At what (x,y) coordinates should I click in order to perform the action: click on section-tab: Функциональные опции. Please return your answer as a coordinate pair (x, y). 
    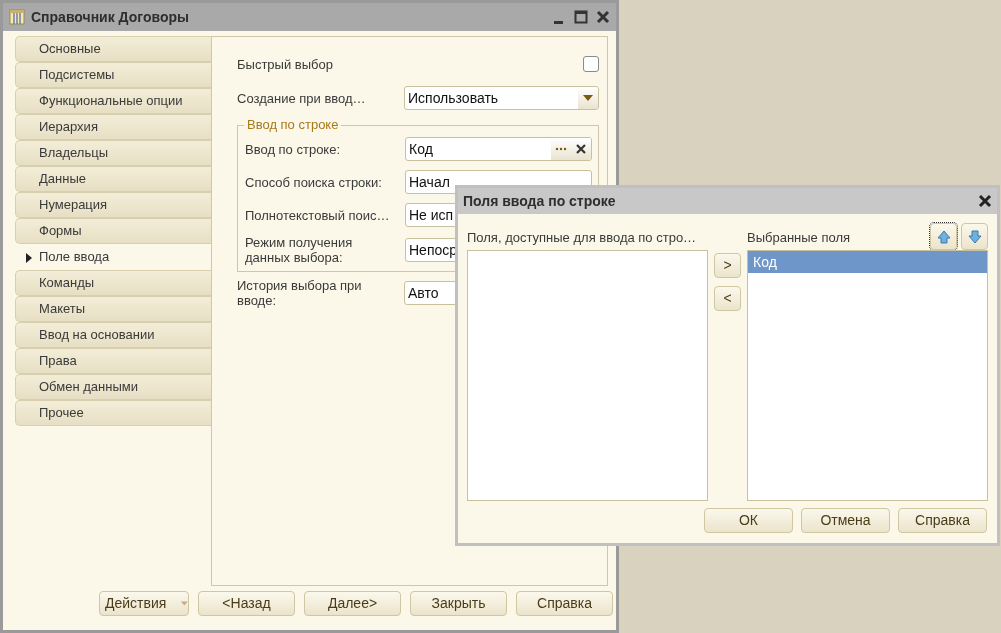
    Looking at the image, I should click on (113, 101).